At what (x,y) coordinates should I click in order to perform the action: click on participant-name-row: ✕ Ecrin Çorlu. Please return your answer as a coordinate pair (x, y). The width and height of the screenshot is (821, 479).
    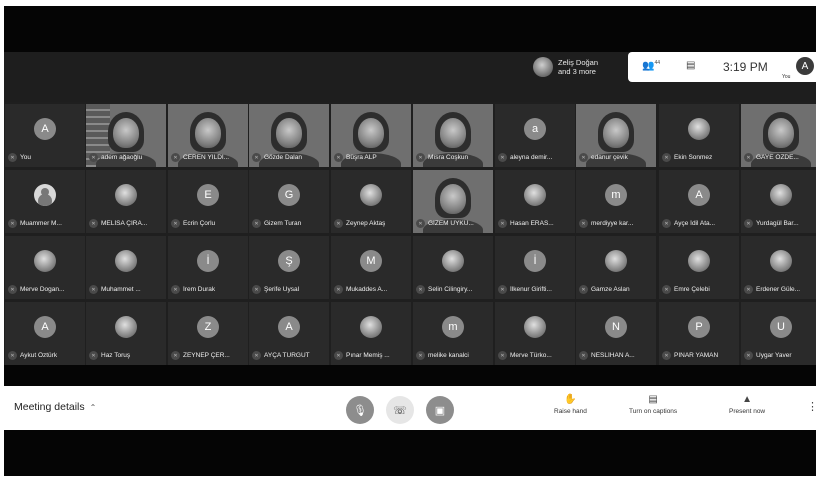
    Looking at the image, I should click on (209, 223).